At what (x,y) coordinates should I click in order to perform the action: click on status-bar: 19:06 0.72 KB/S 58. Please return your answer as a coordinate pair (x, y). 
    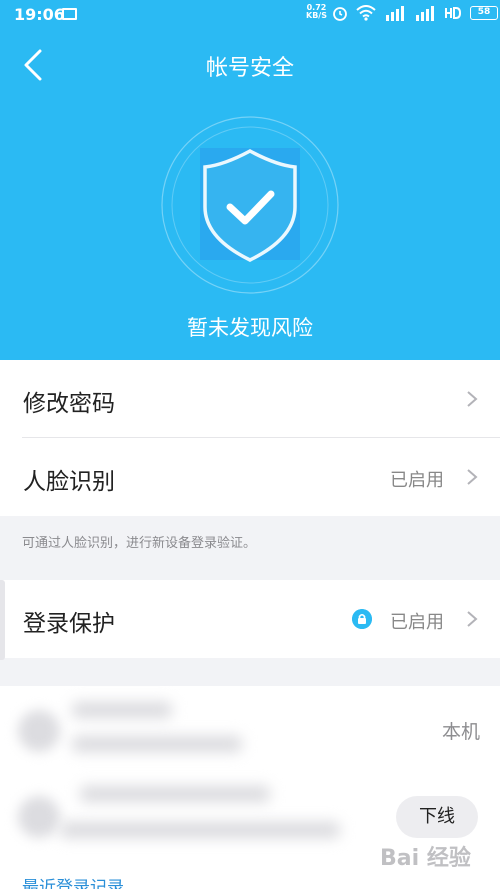
    Looking at the image, I should click on (250, 15).